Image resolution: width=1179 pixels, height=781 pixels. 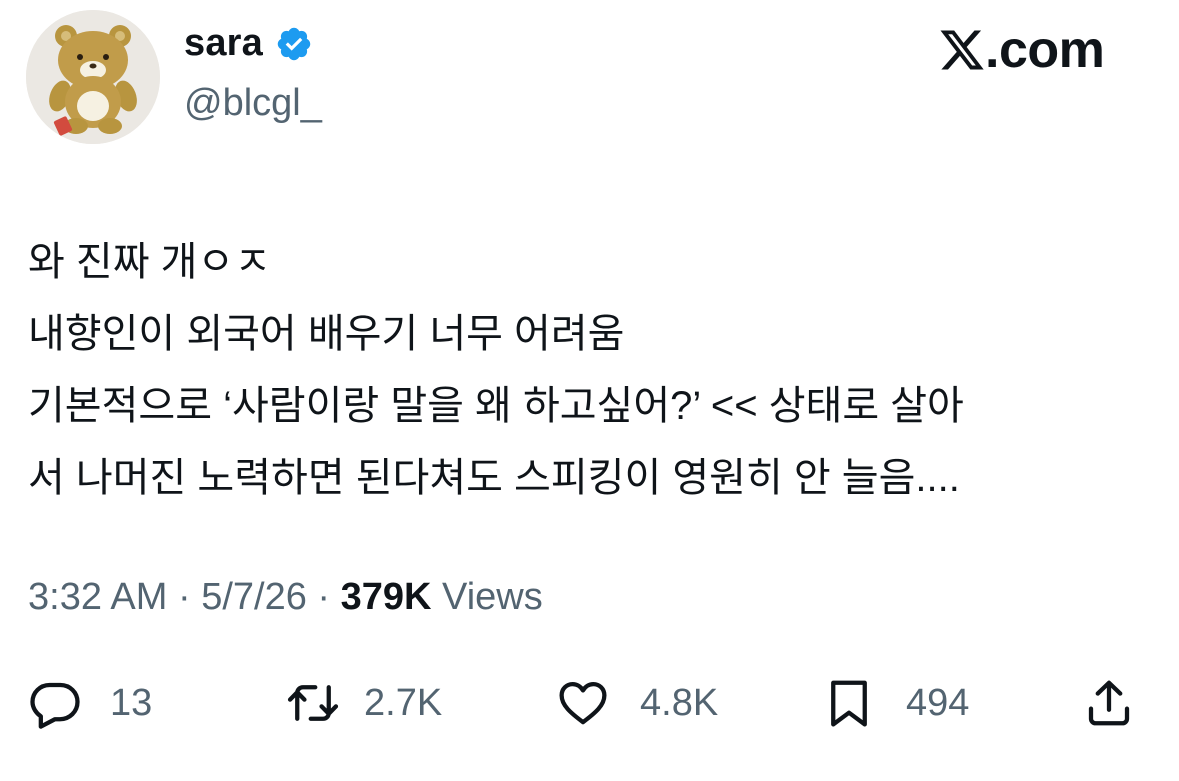 I want to click on bookmark-button: 494, so click(x=895, y=703).